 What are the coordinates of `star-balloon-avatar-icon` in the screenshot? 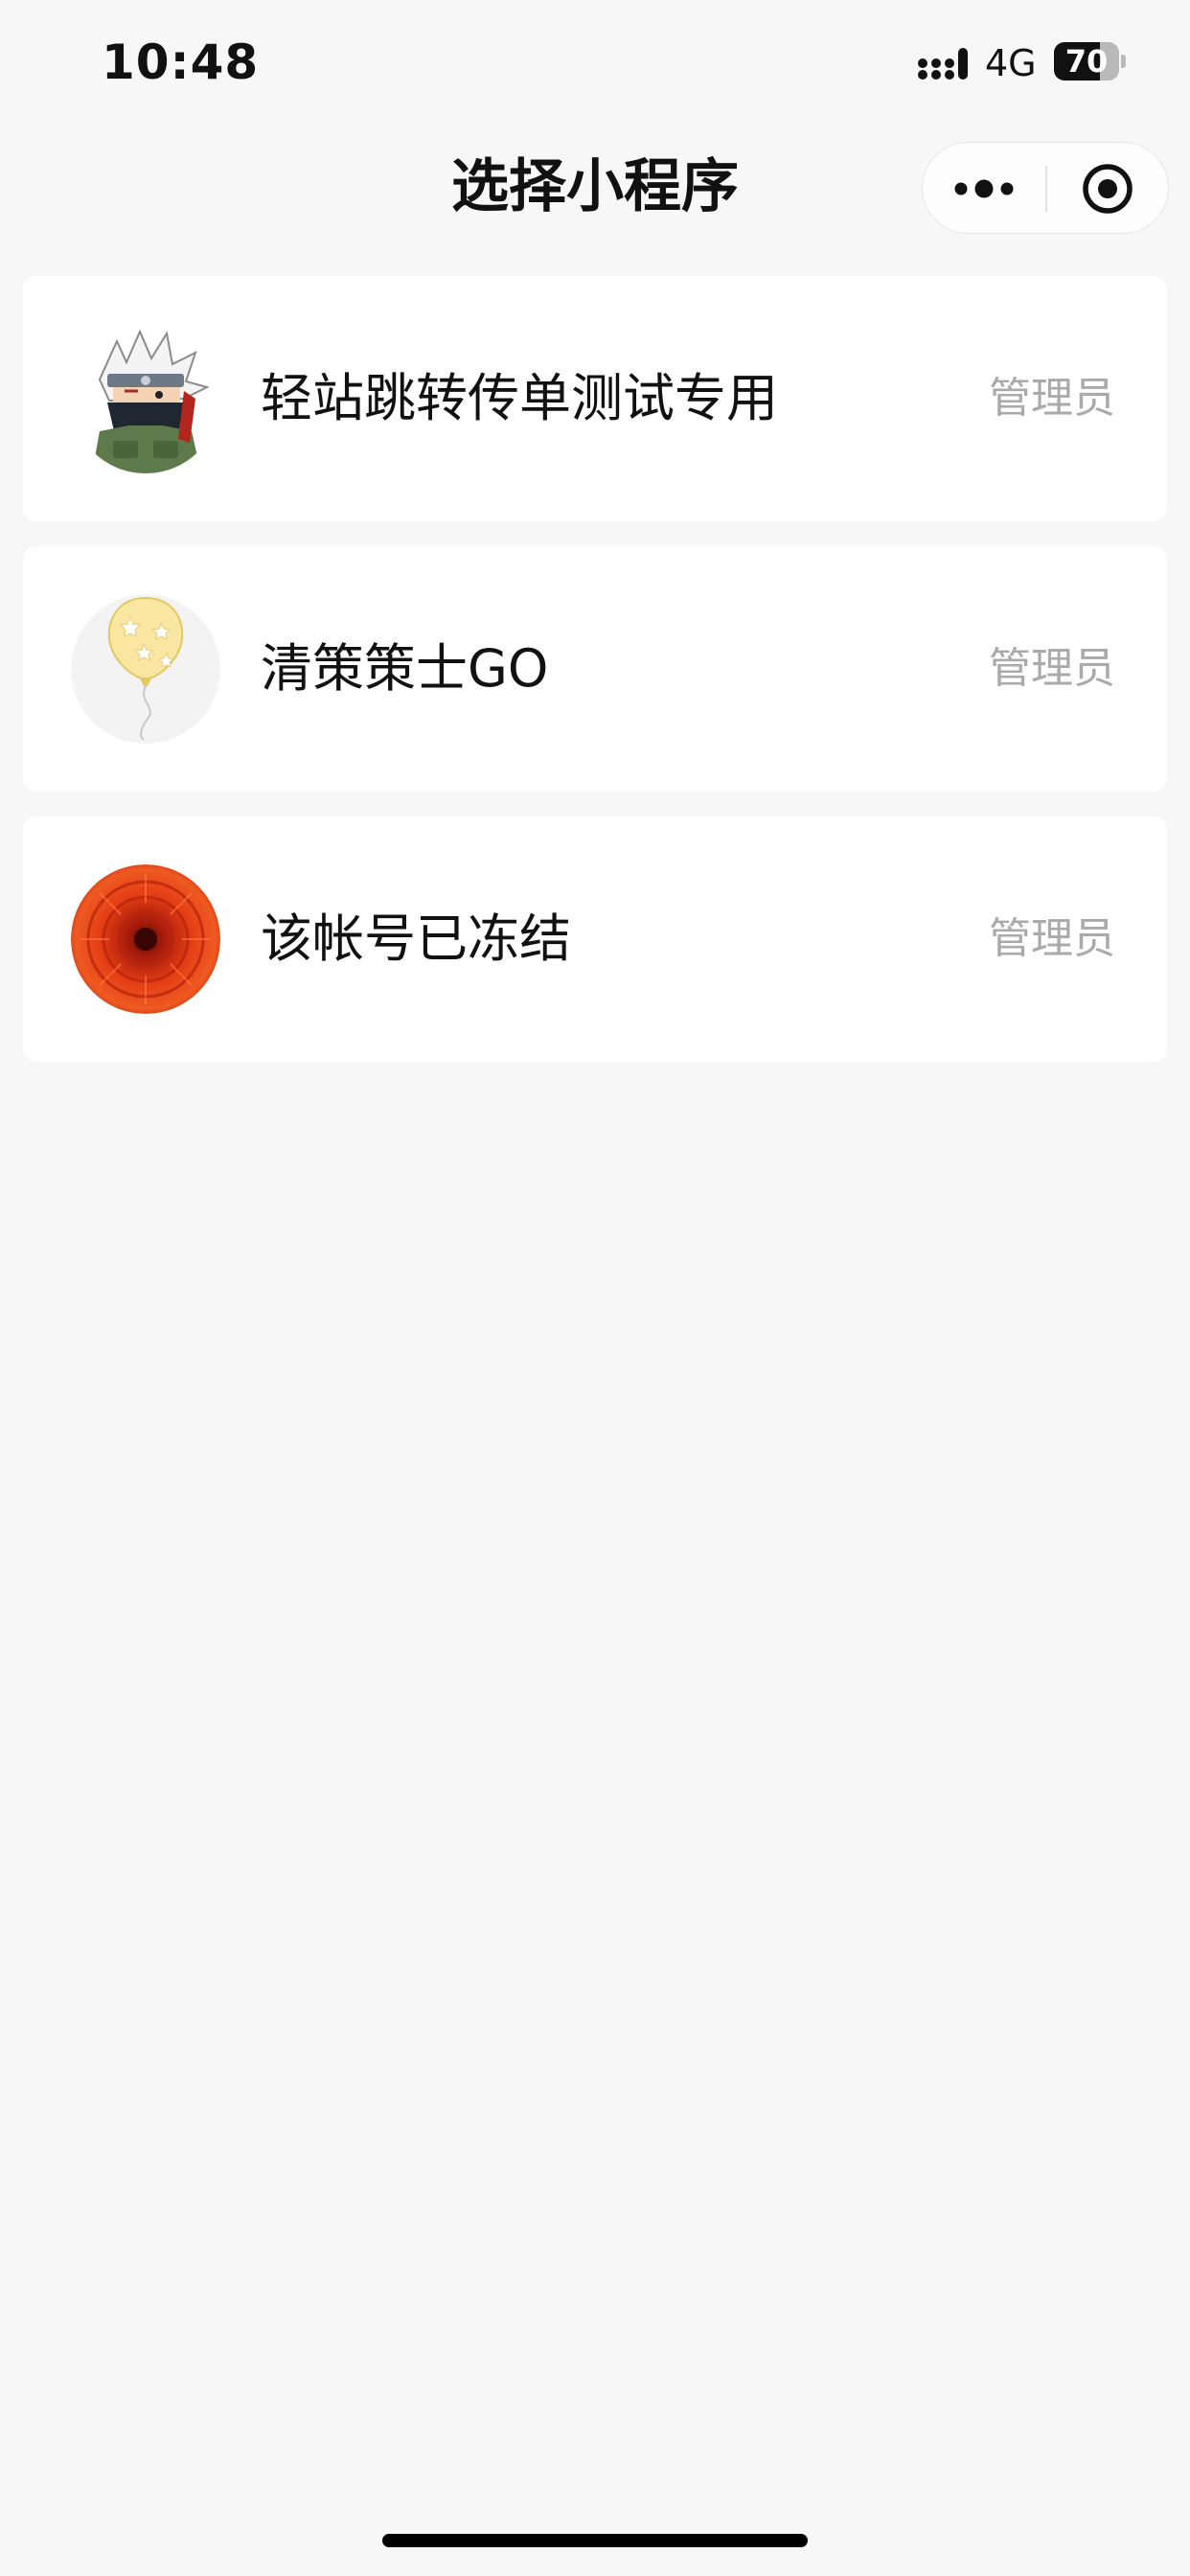 It's located at (146, 669).